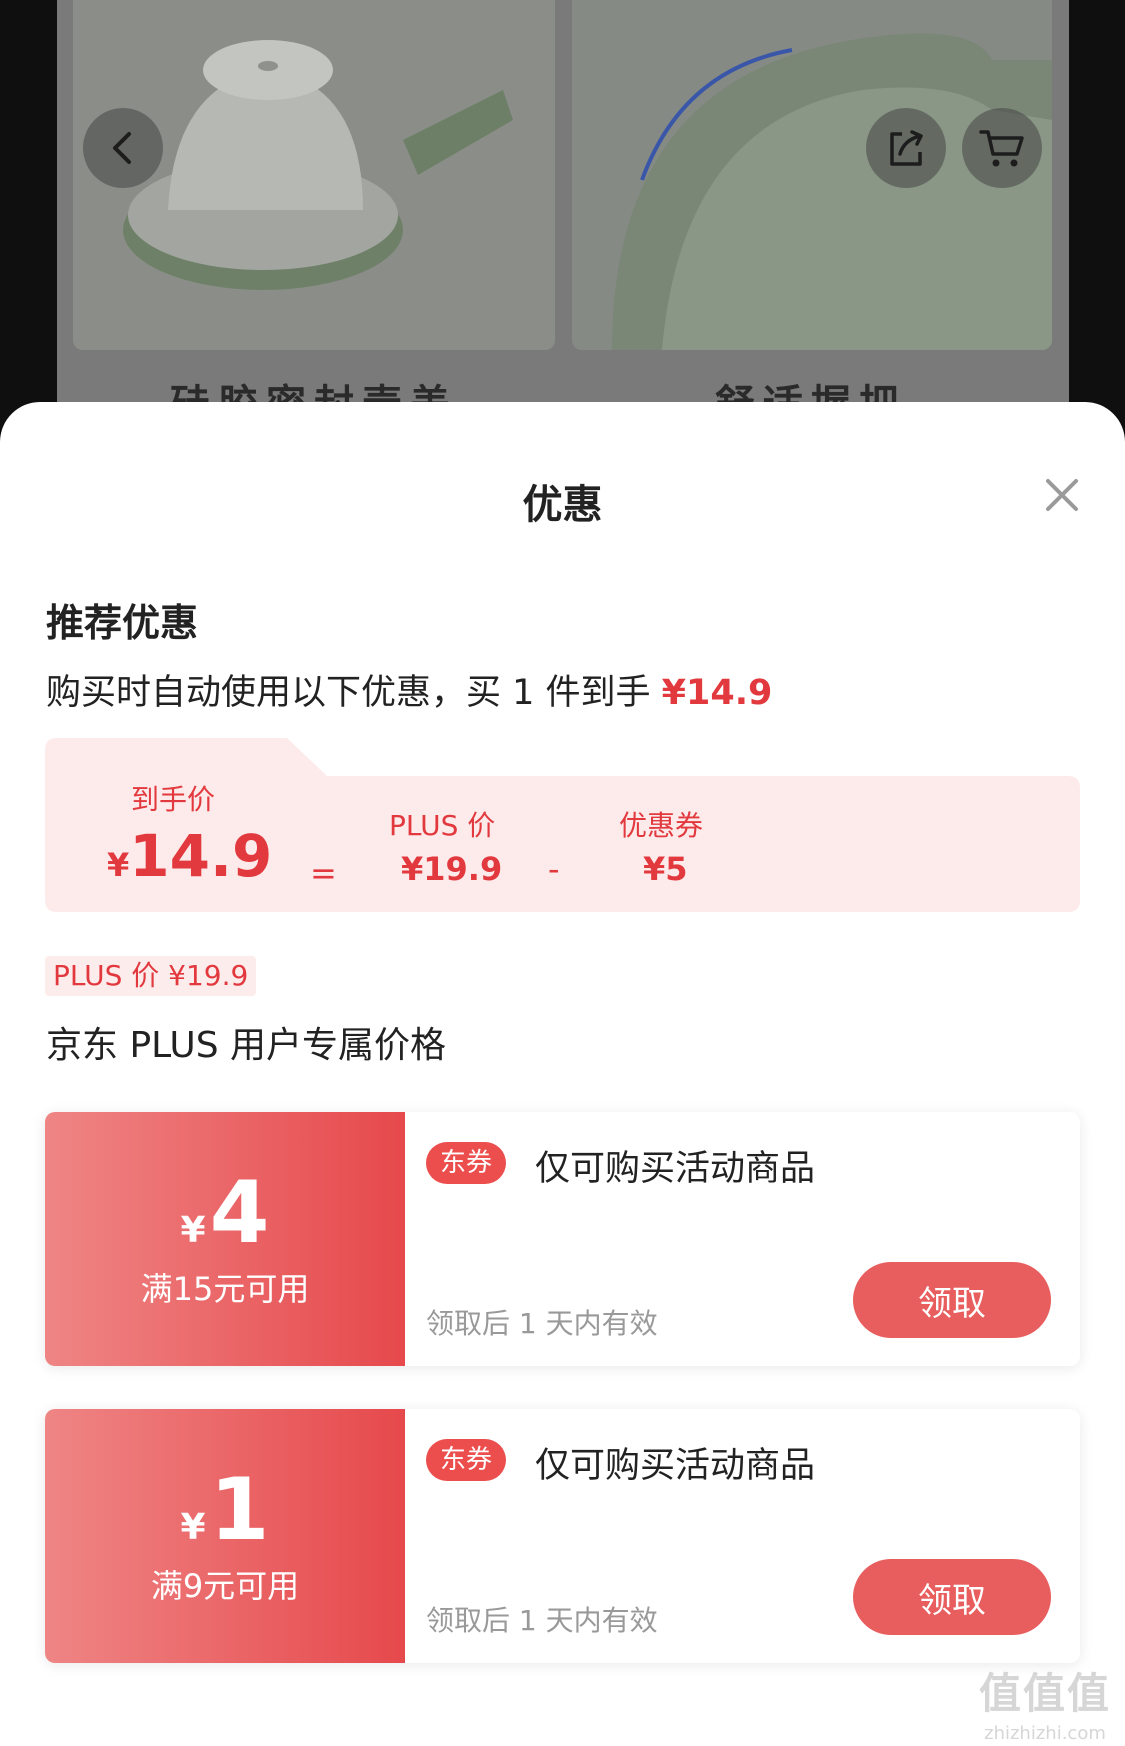 The height and width of the screenshot is (1746, 1125). I want to click on coupon-card: ¥4 满15元可用 东券 仅可购买活动商品 领取后 1 天内有效 领取, so click(562, 1239).